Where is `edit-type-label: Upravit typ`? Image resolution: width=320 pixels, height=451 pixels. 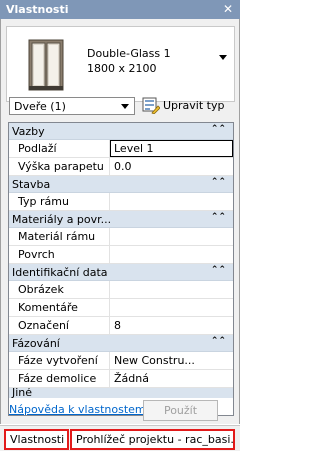 edit-type-label: Upravit typ is located at coordinates (194, 105).